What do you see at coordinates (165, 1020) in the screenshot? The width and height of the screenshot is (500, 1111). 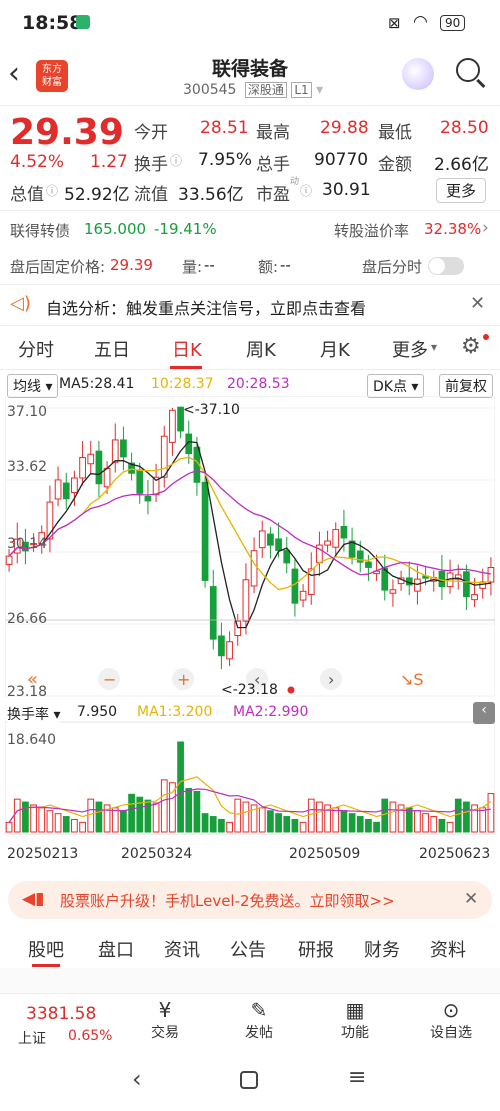 I see `nav-trade: ¥ 交易` at bounding box center [165, 1020].